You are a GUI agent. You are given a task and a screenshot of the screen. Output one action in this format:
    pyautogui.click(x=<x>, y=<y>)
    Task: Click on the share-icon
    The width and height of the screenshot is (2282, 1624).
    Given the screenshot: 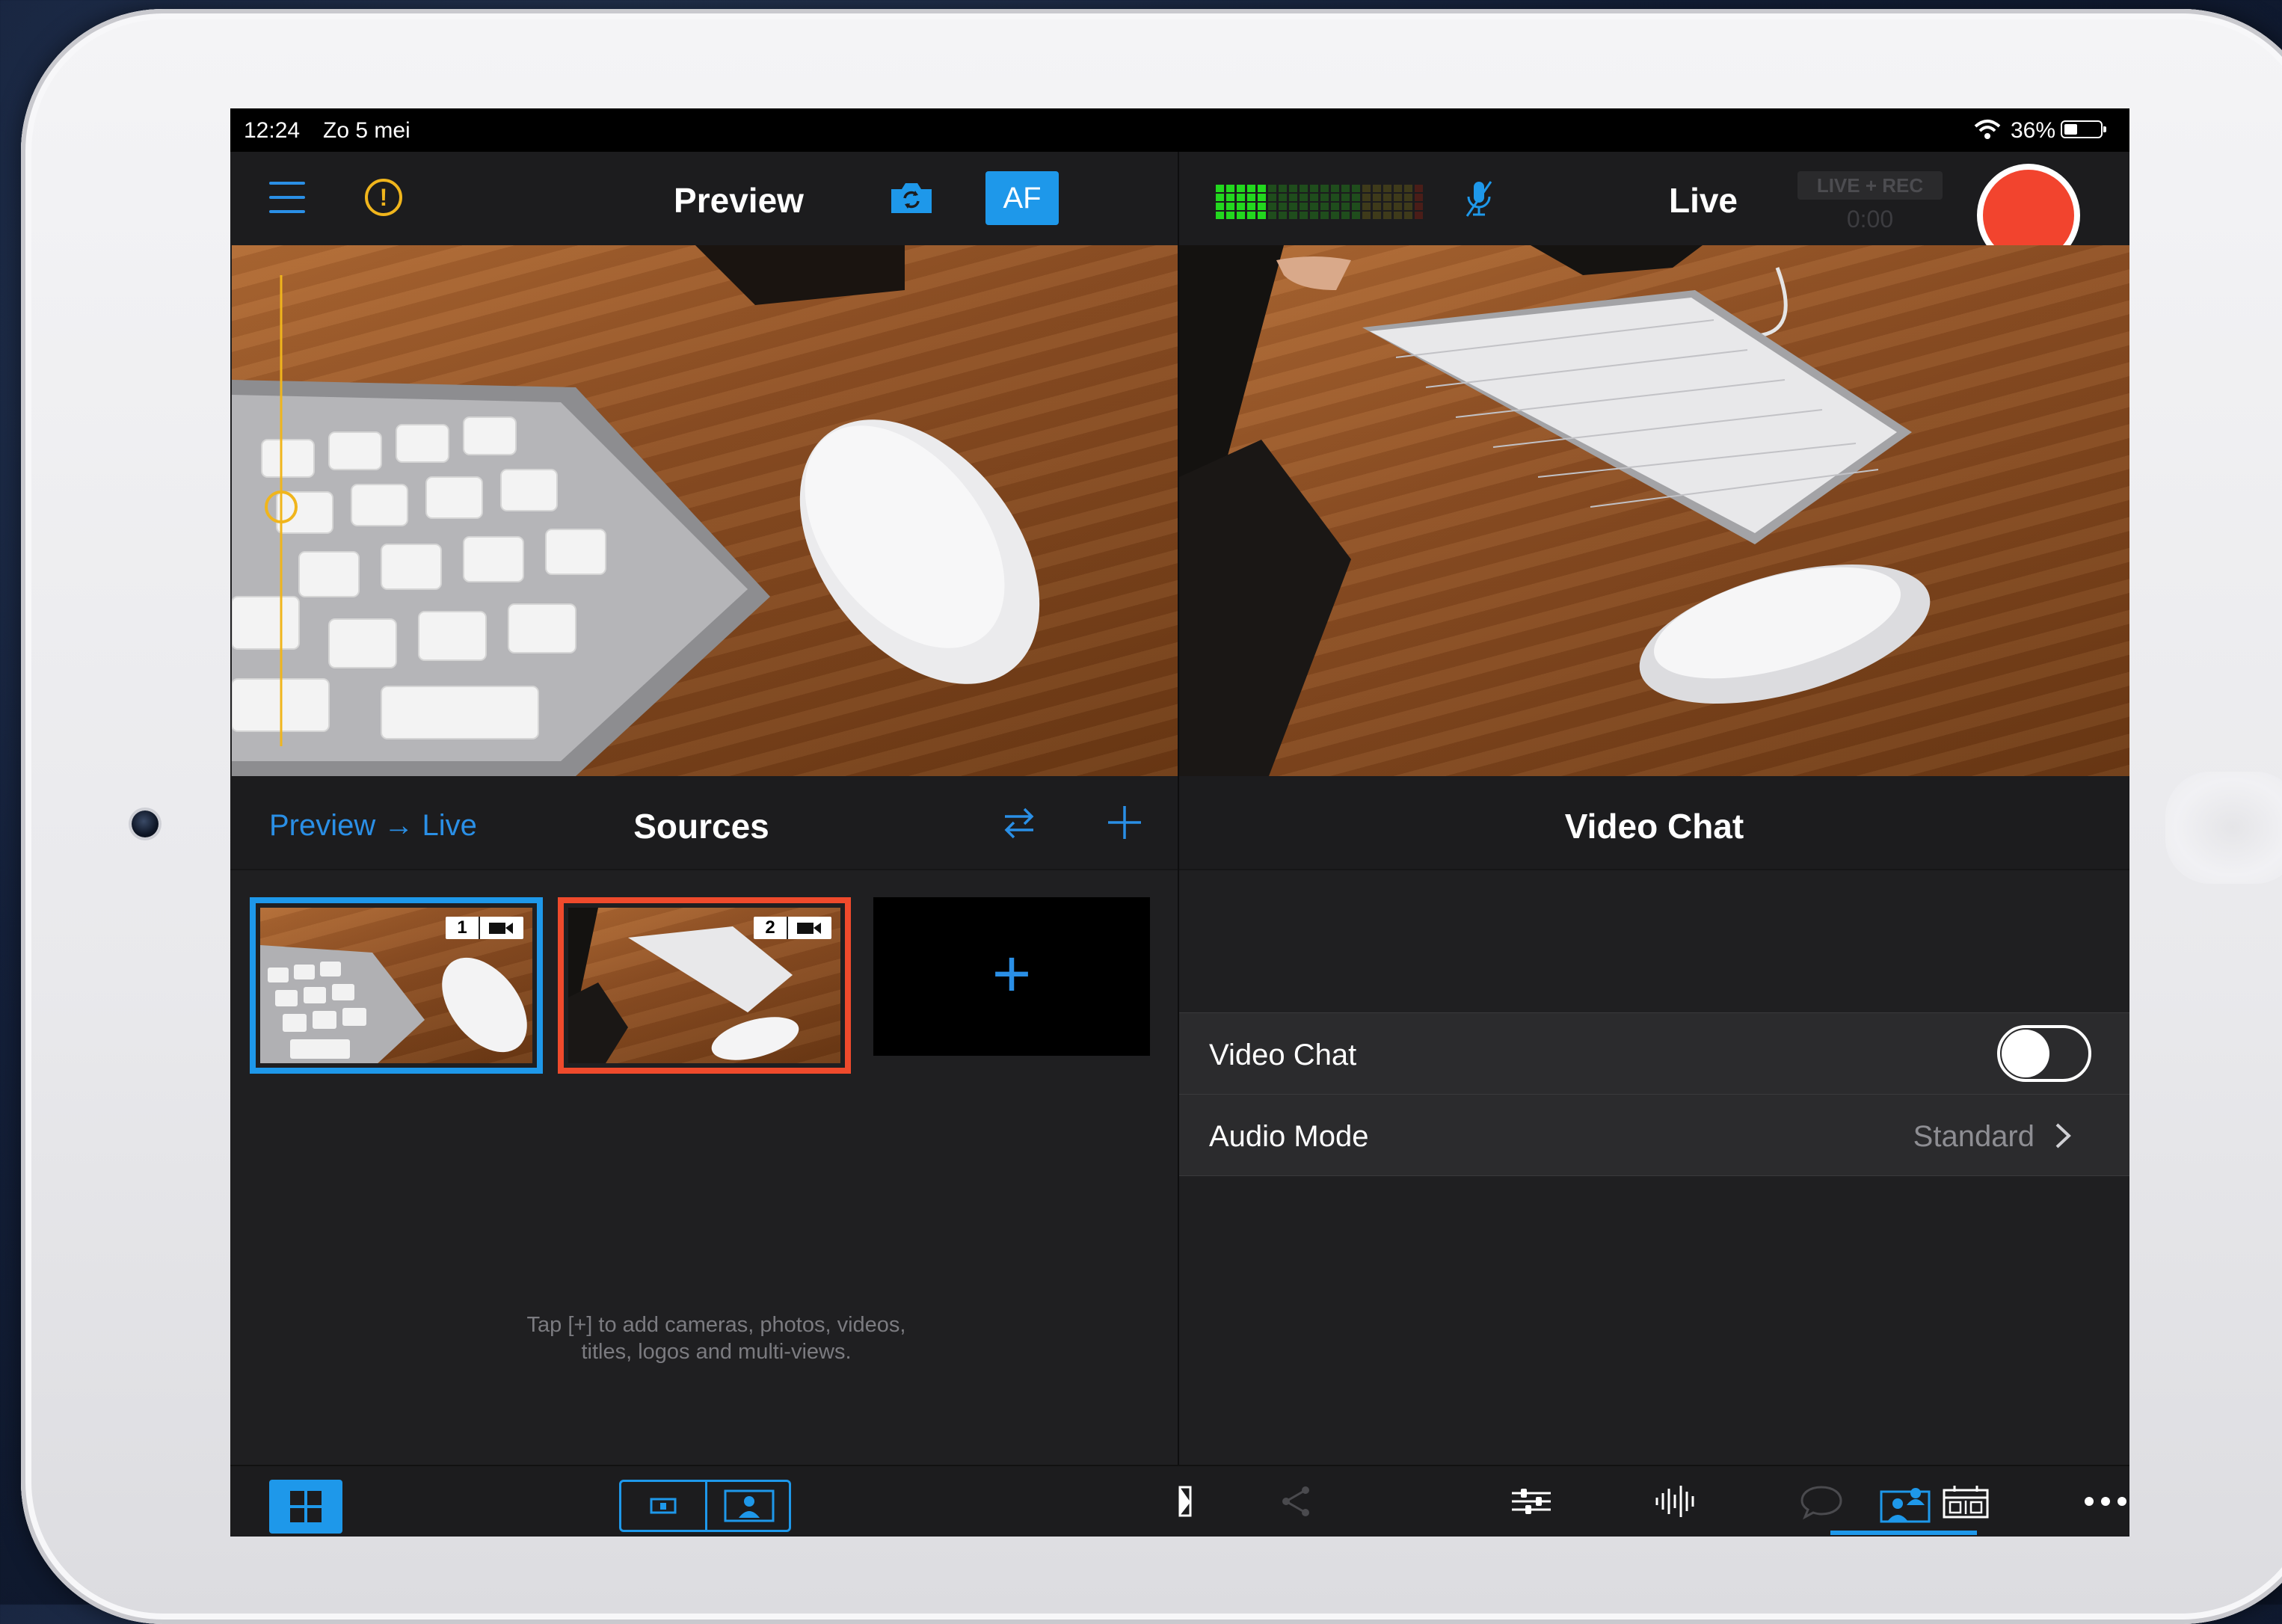 What is the action you would take?
    pyautogui.click(x=1295, y=1501)
    